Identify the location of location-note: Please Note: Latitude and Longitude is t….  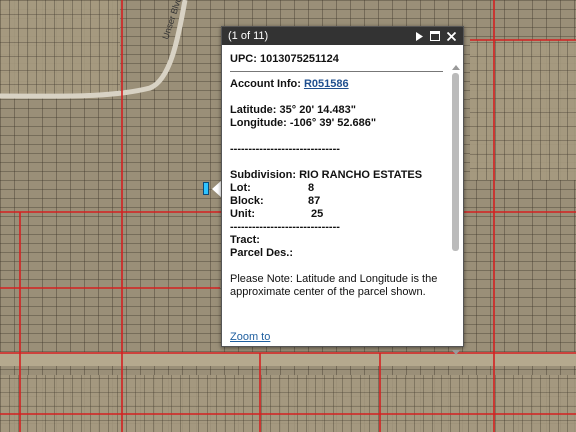
(334, 285).